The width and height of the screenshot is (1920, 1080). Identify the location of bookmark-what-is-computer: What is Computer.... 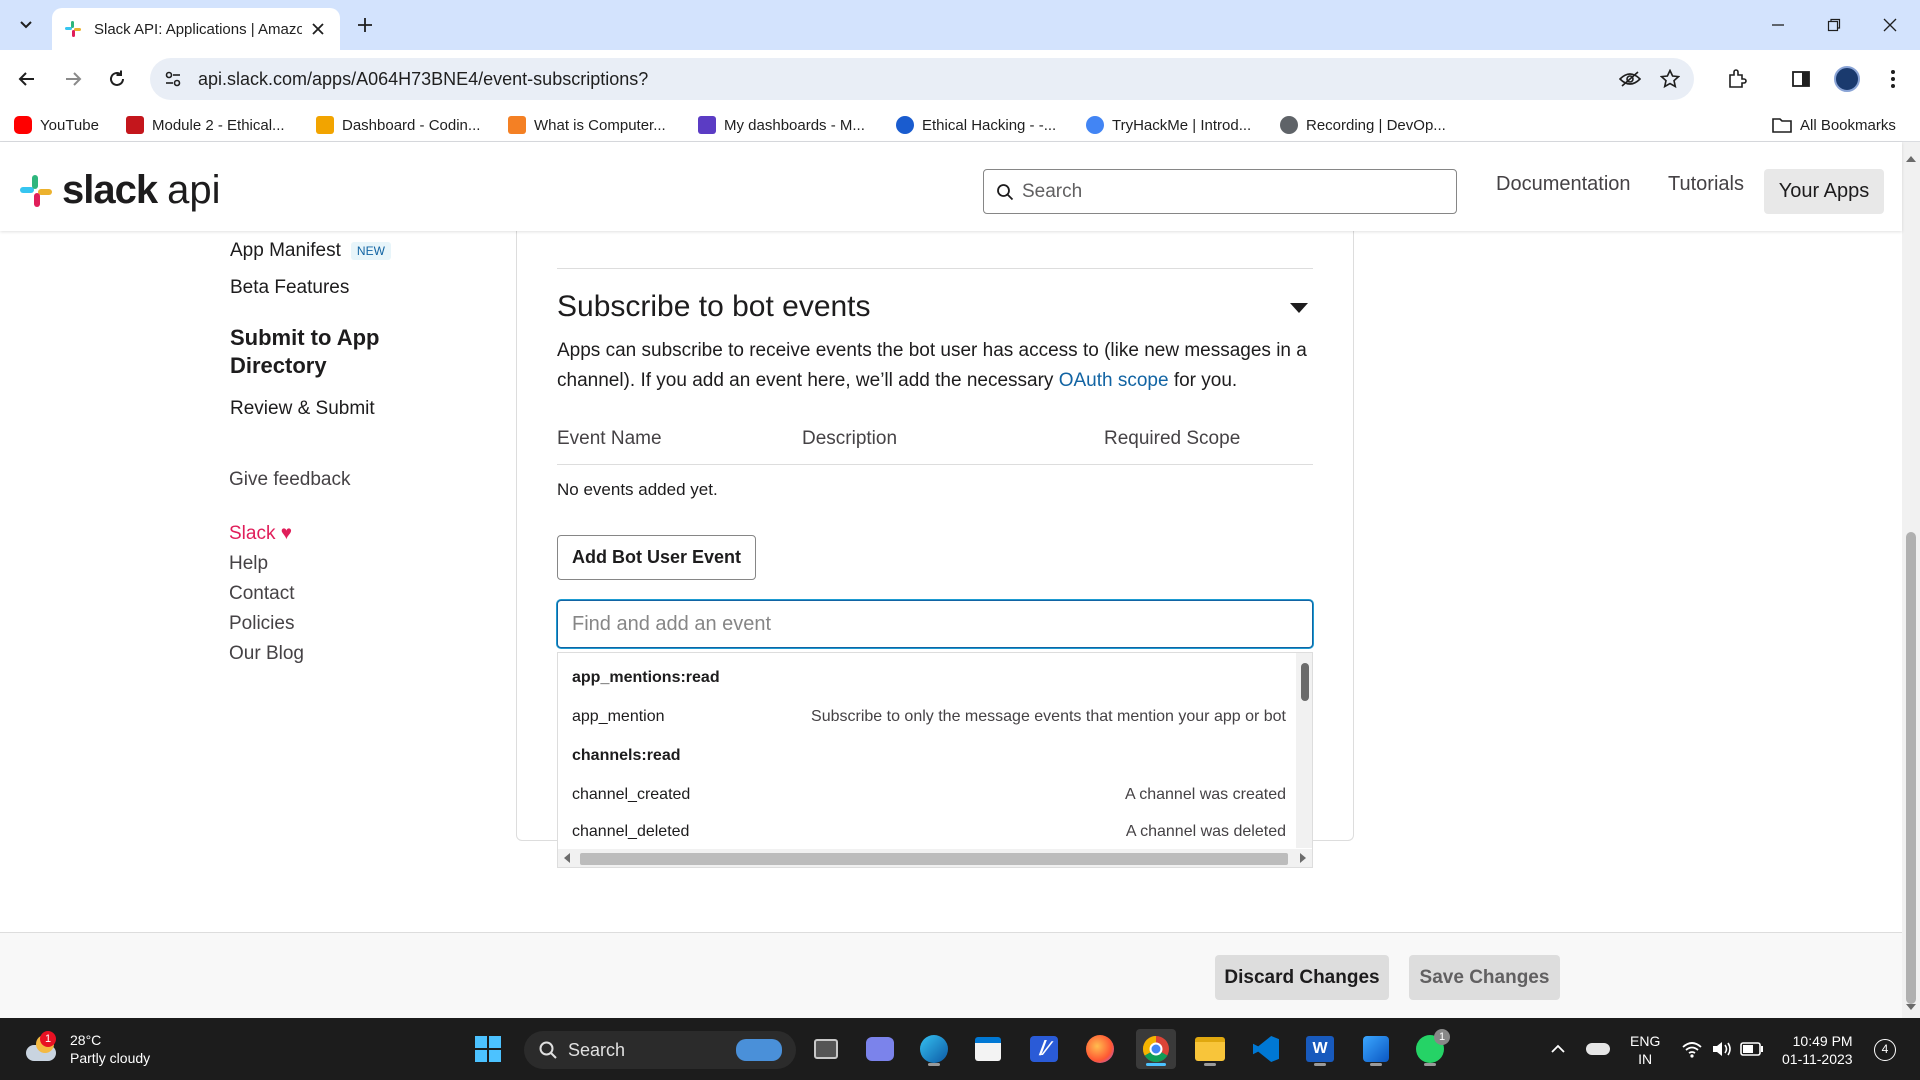
(587, 125).